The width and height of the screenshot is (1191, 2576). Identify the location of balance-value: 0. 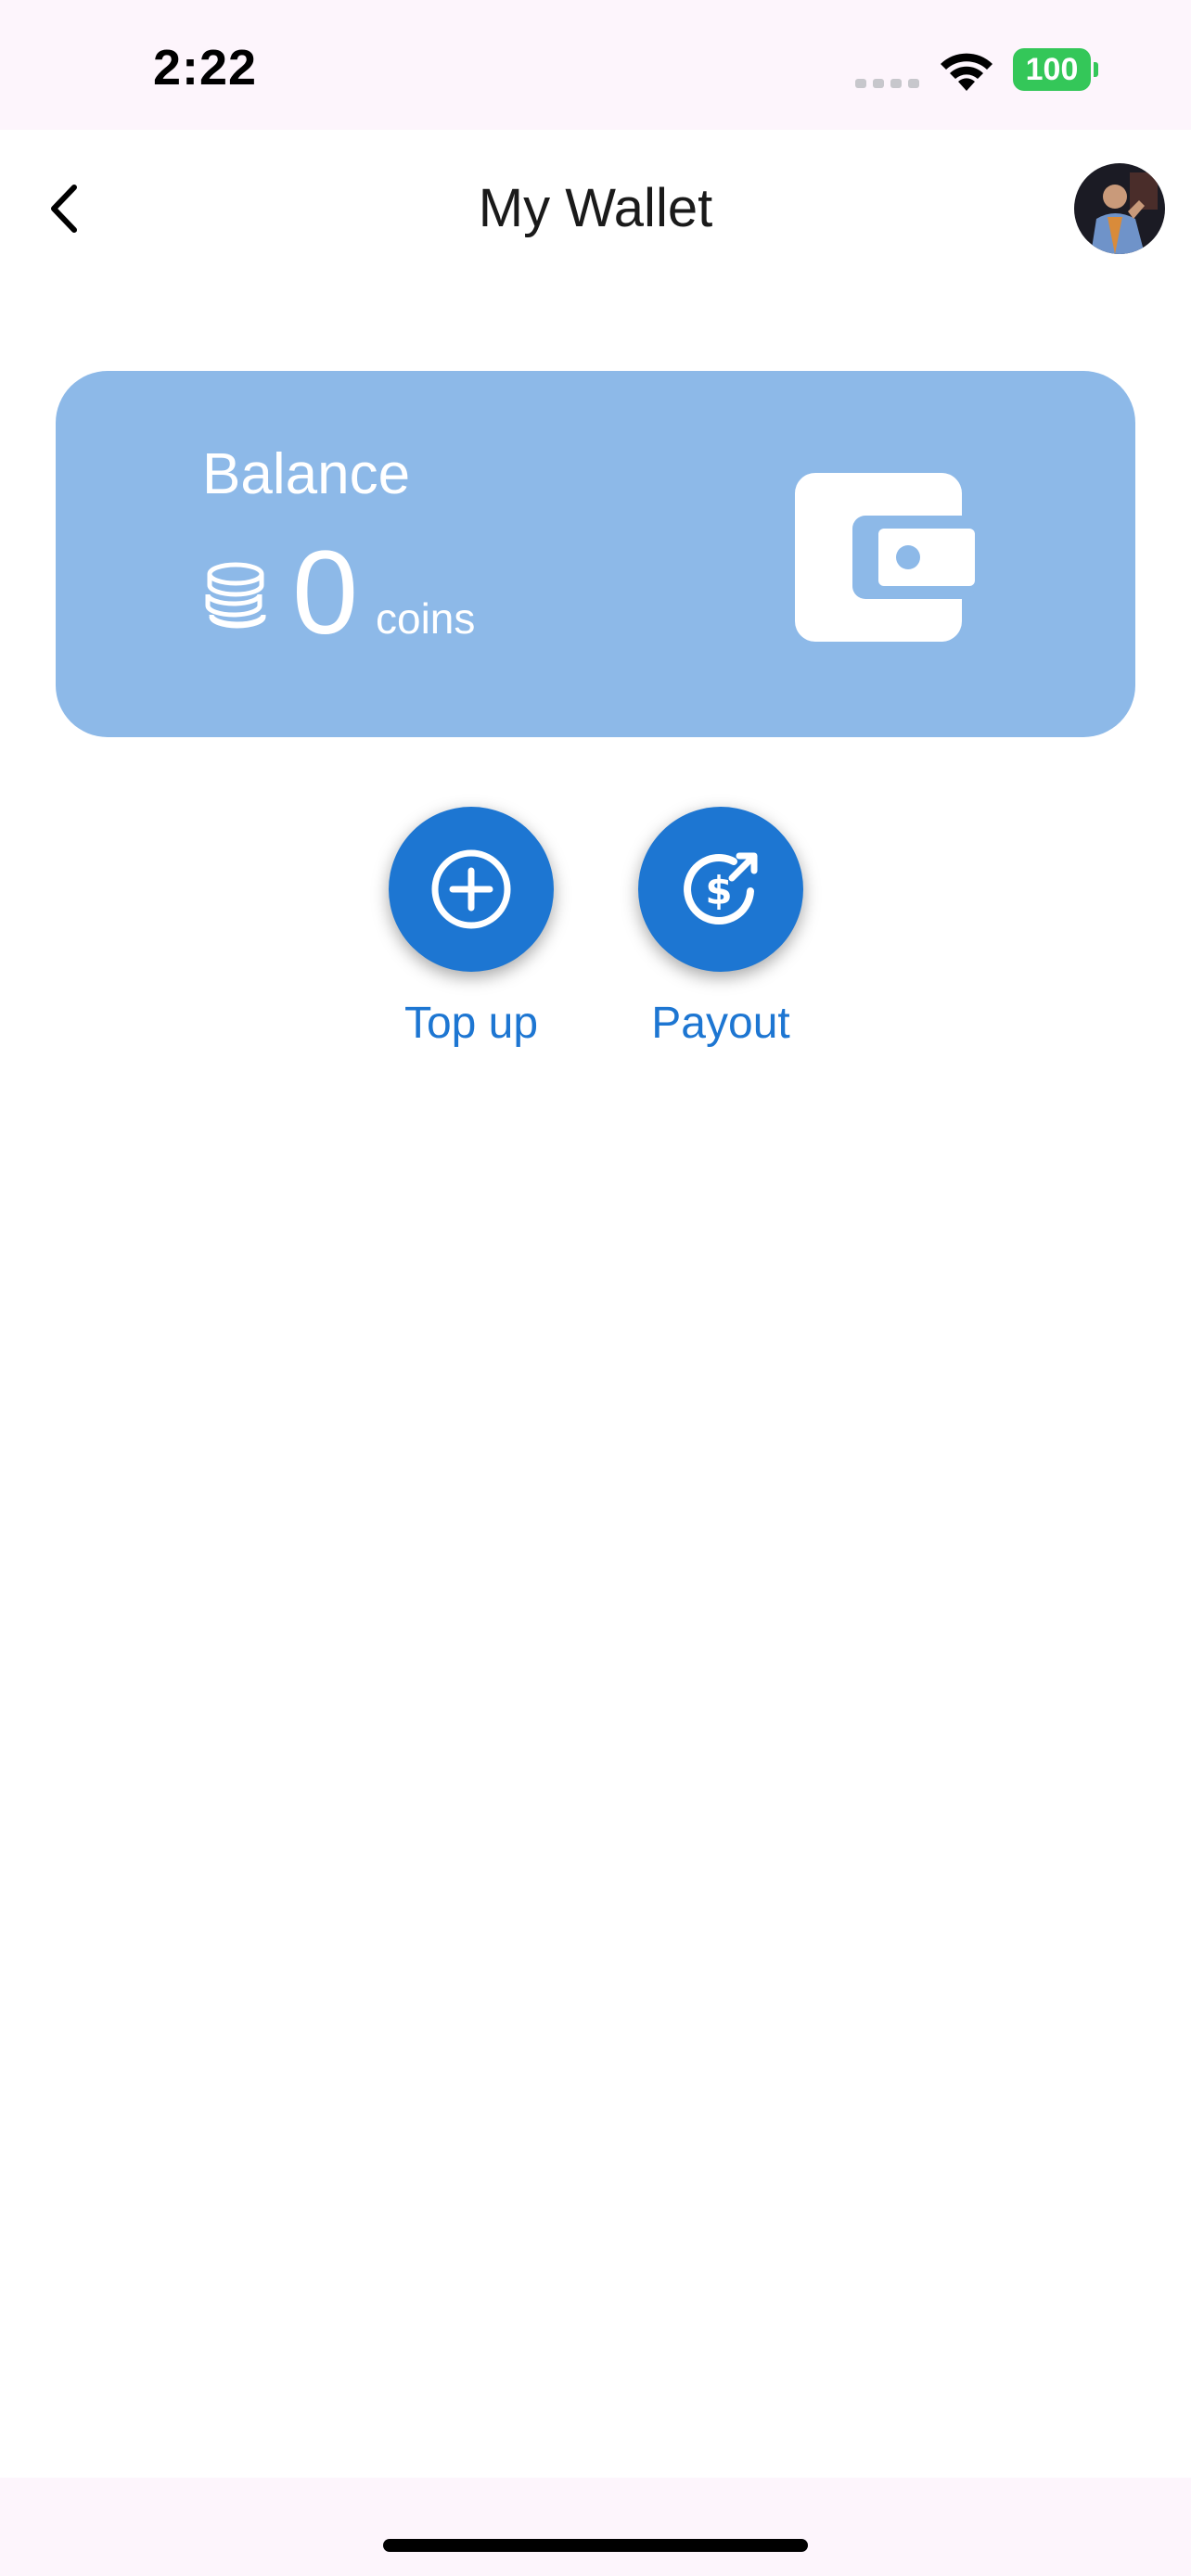
(325, 593).